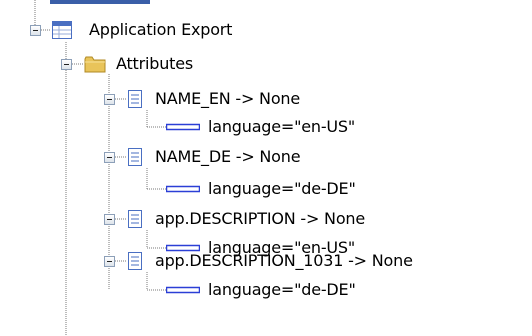 This screenshot has width=532, height=336. I want to click on tree-node-attributes: Attributes, so click(138, 64).